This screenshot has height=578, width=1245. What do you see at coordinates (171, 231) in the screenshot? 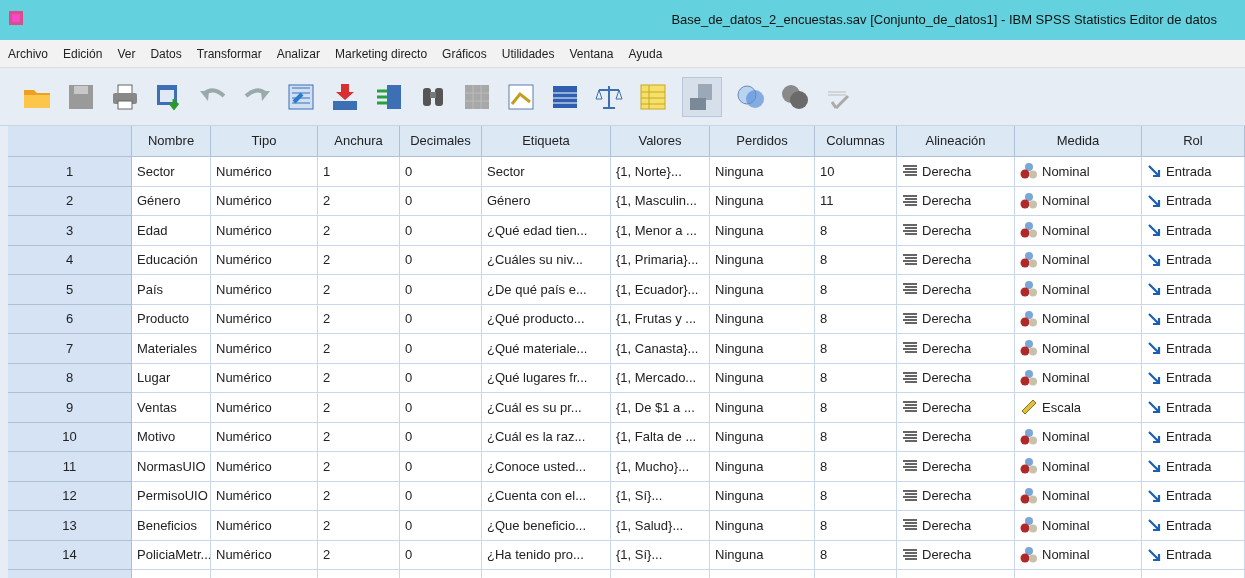
I see `table-cell: Edad` at bounding box center [171, 231].